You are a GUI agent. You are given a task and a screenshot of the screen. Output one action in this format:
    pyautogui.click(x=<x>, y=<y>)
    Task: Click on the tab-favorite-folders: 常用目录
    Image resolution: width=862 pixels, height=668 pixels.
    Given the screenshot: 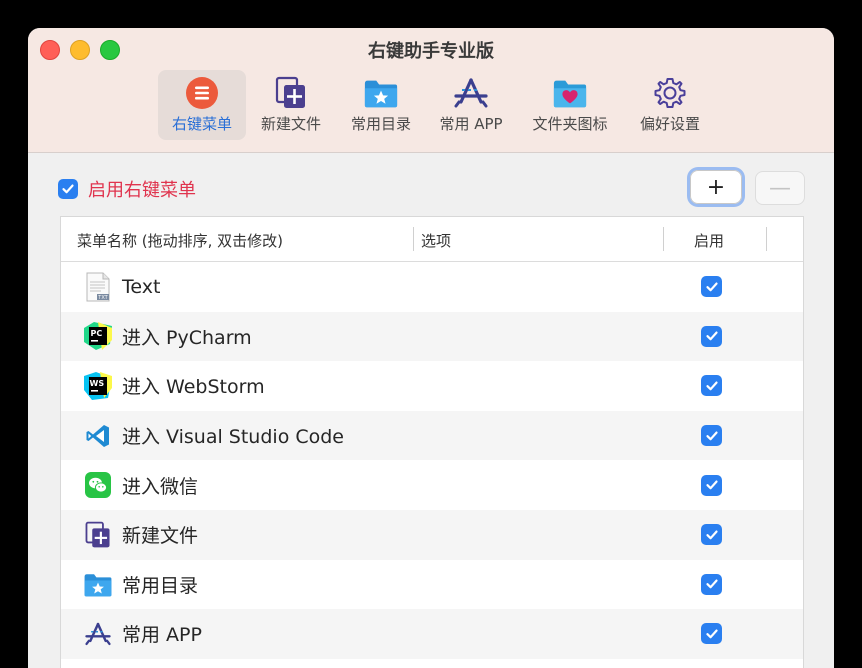 What is the action you would take?
    pyautogui.click(x=381, y=105)
    